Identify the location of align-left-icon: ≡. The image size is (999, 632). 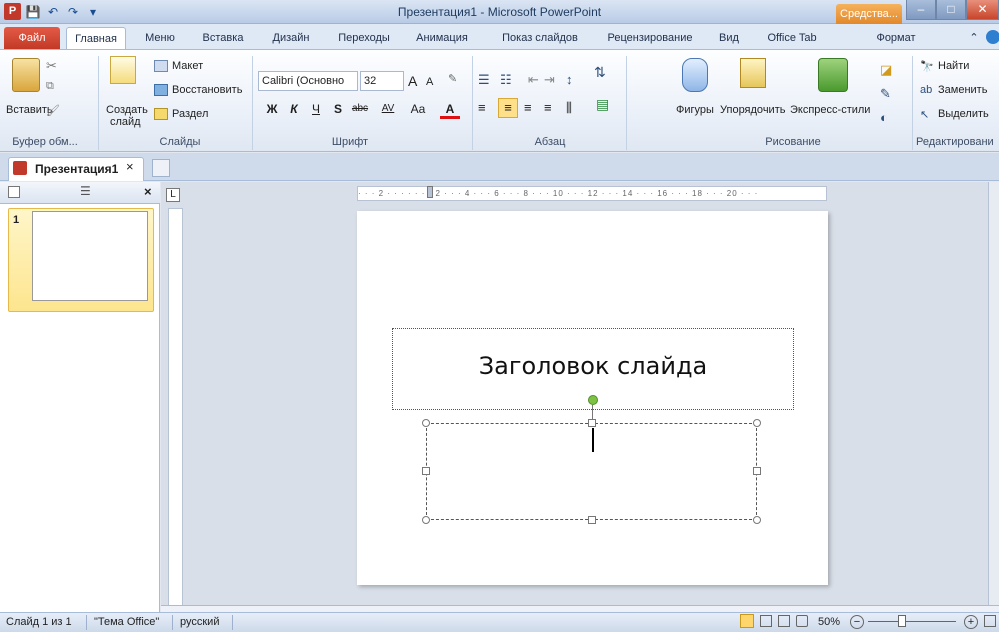
(482, 107).